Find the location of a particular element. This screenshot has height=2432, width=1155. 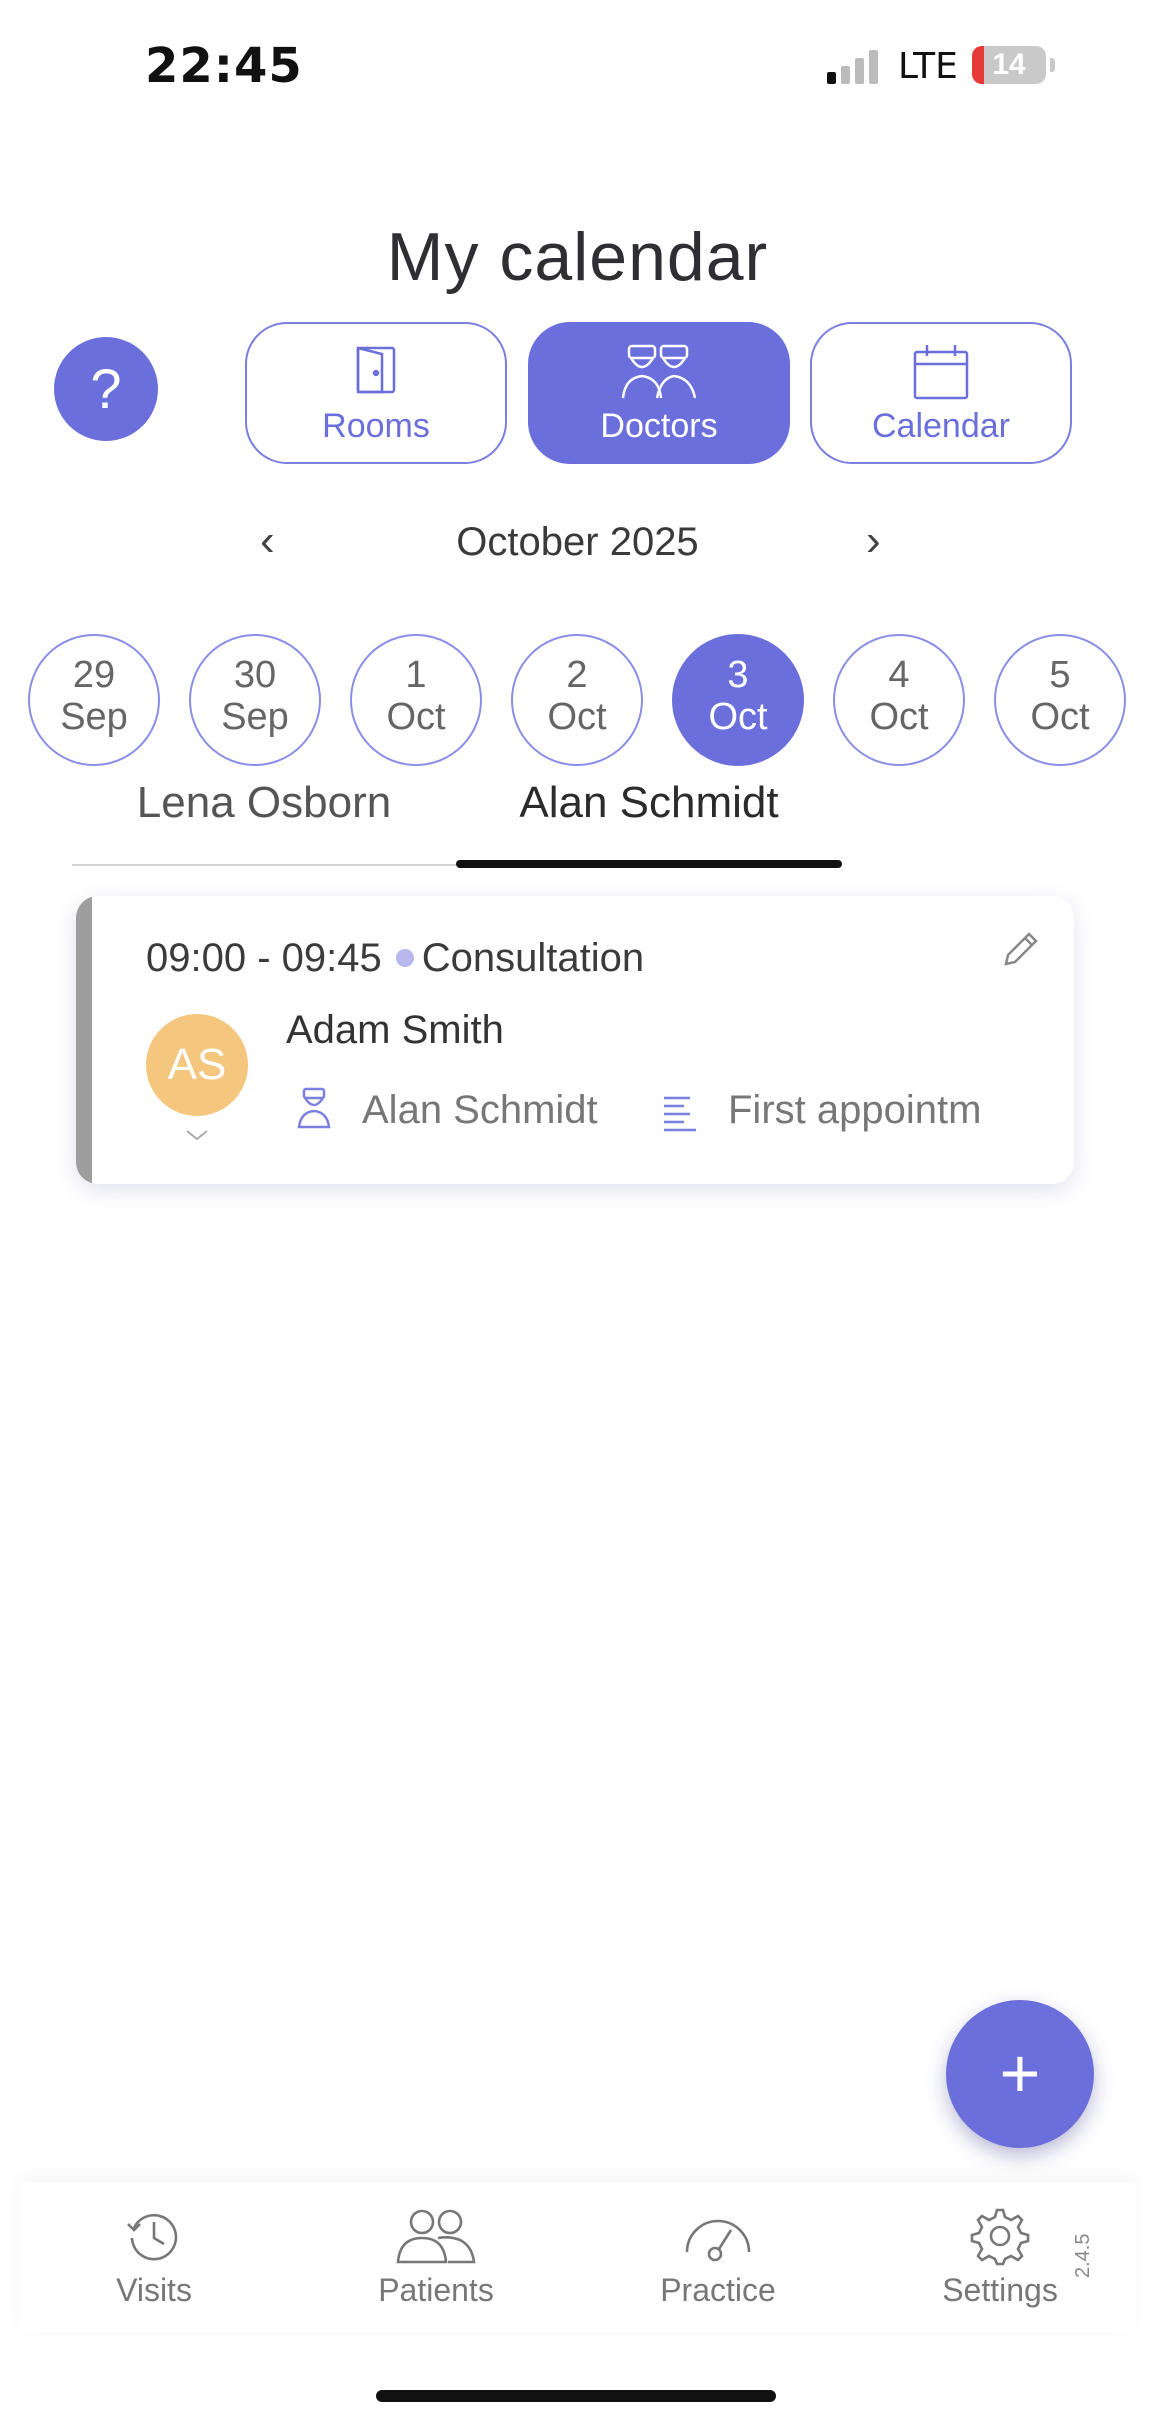

app-version: 2.4.5 is located at coordinates (1083, 2255).